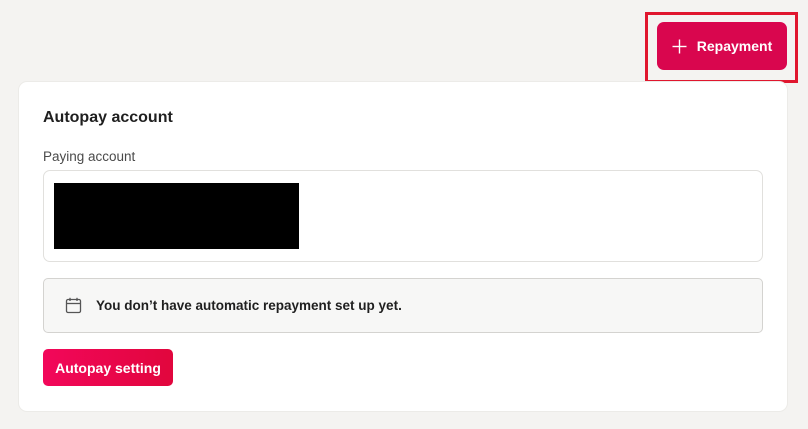  What do you see at coordinates (89, 156) in the screenshot?
I see `paying-account-label: Paying account` at bounding box center [89, 156].